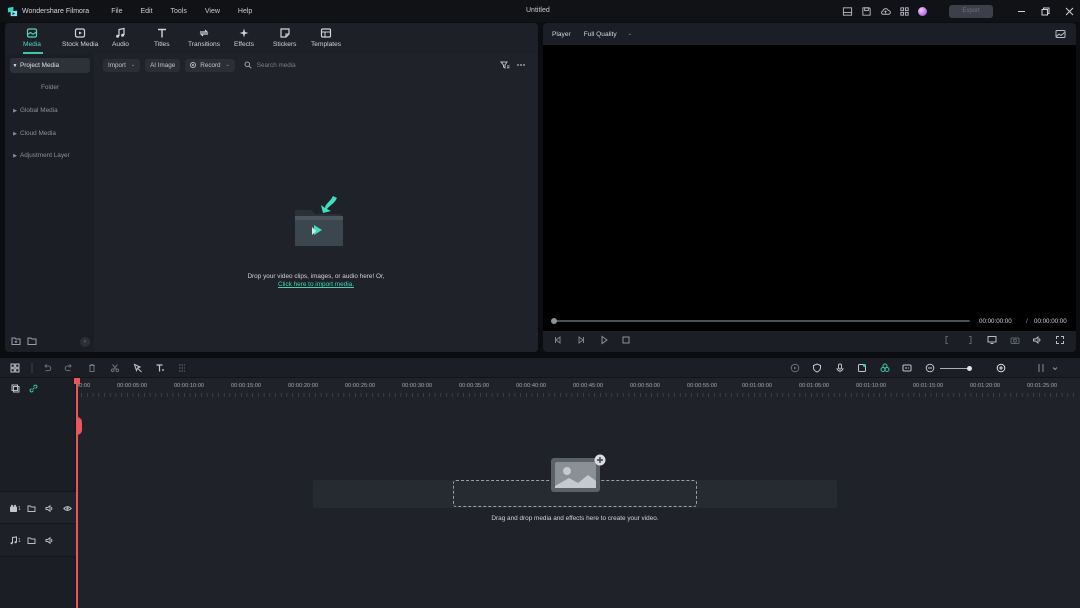 This screenshot has height=608, width=1080. I want to click on redo-icon, so click(69, 368).